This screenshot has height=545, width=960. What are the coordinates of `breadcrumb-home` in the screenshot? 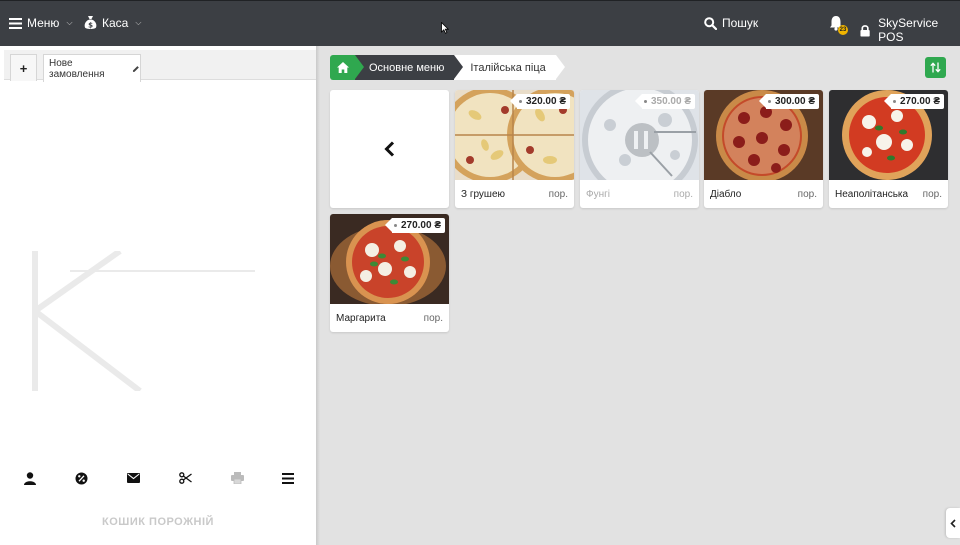 It's located at (347, 67).